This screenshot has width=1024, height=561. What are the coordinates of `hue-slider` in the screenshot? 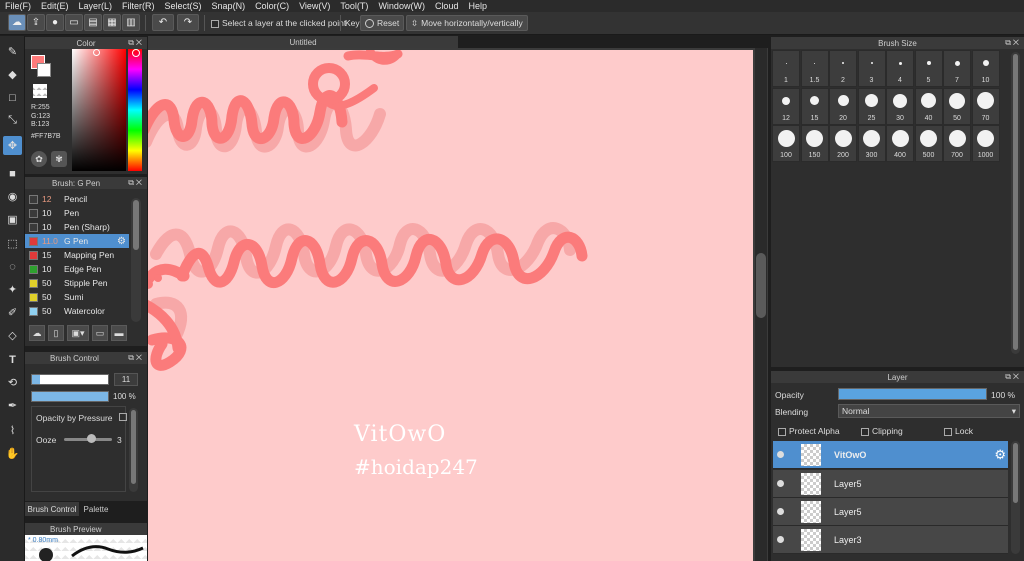 It's located at (135, 110).